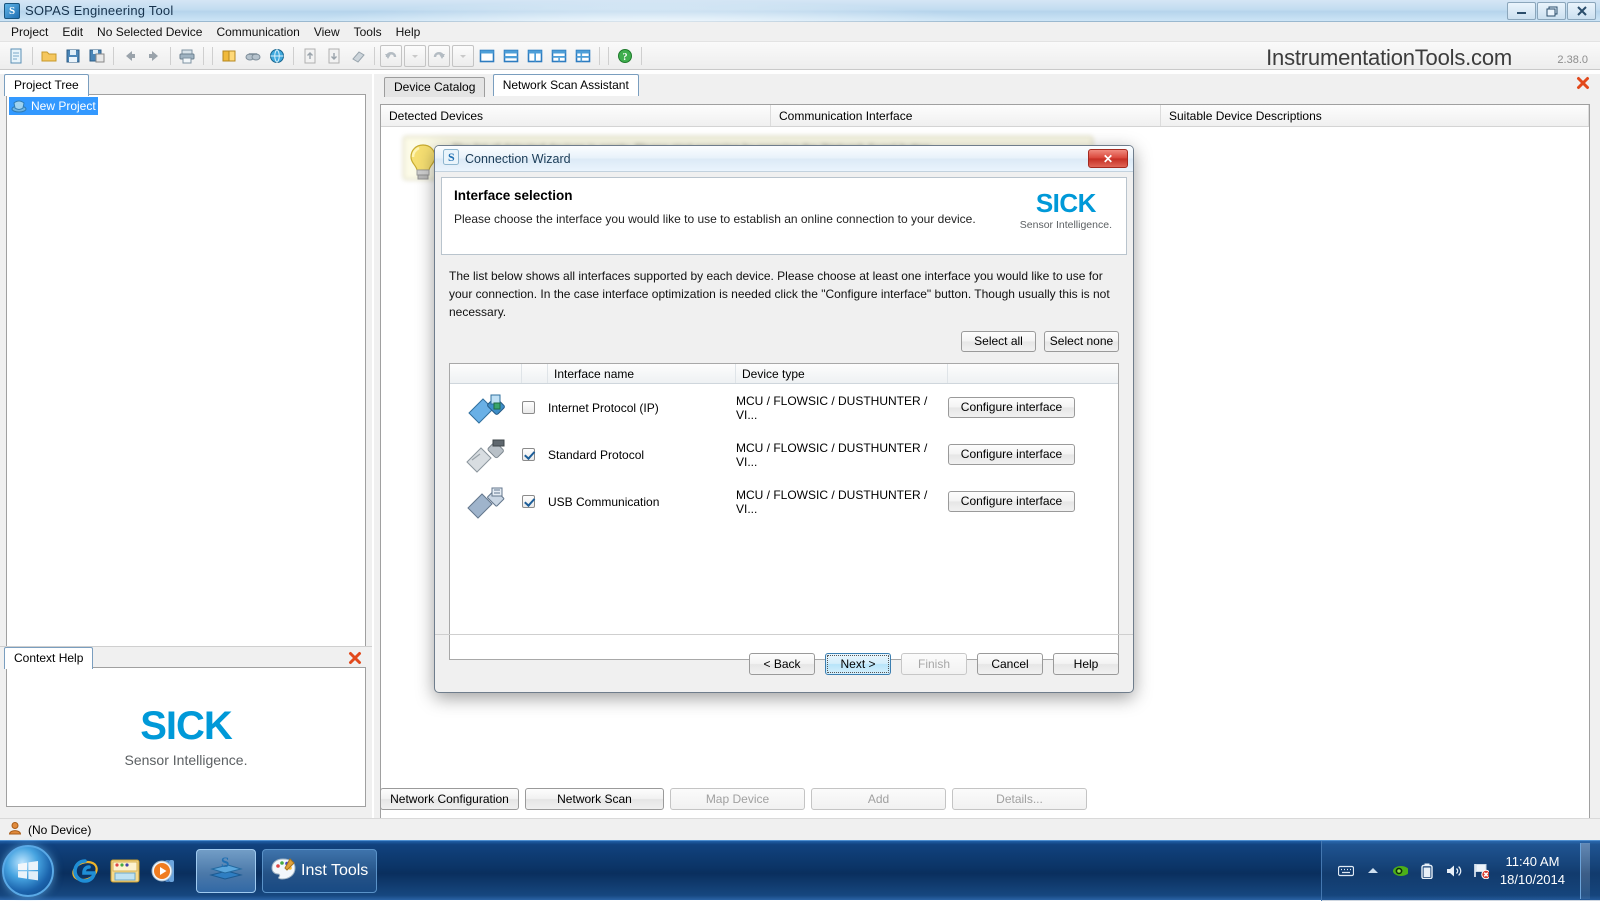 The image size is (1600, 901). I want to click on select-all-button: Select all, so click(998, 341).